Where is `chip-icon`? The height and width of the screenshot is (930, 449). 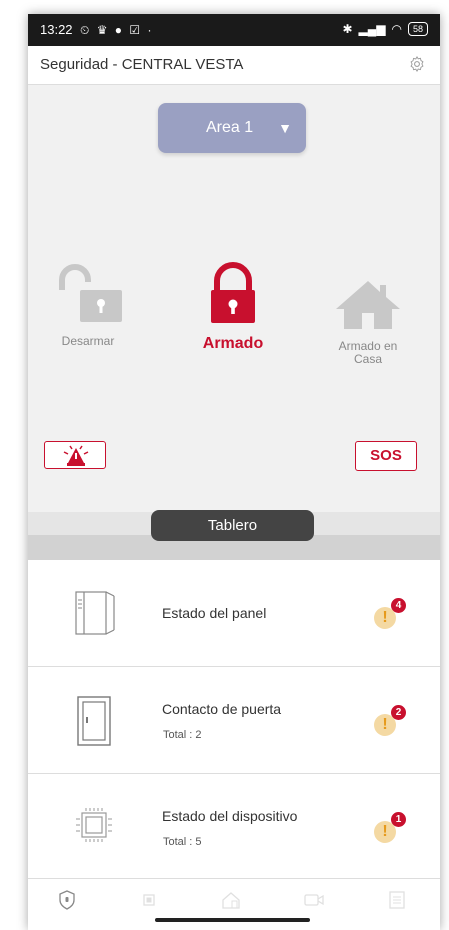
chip-icon is located at coordinates (94, 825).